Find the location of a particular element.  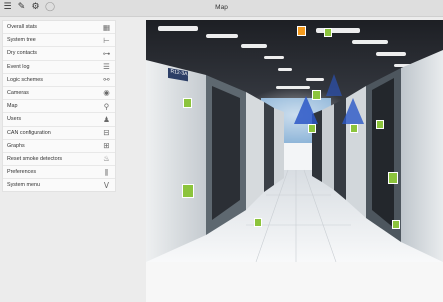

list-icon: ☰ is located at coordinates (106, 67).